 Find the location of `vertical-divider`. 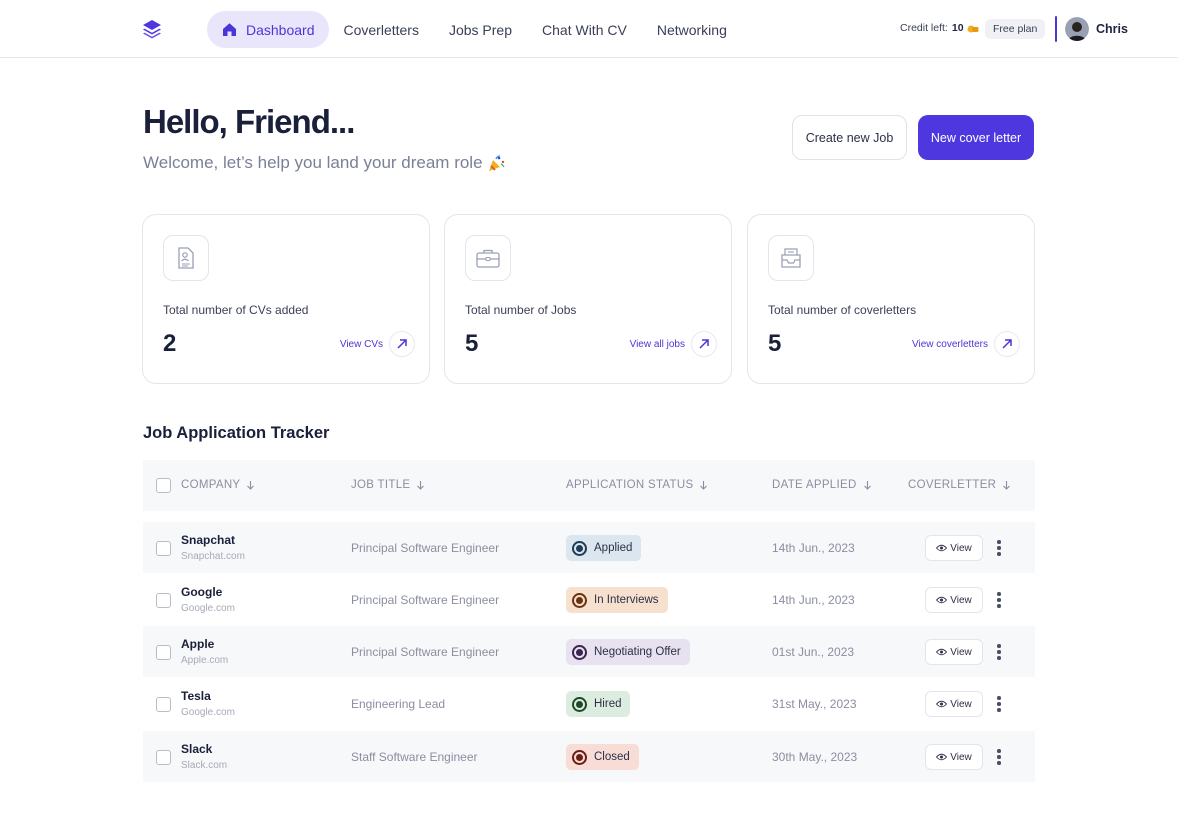

vertical-divider is located at coordinates (1056, 29).